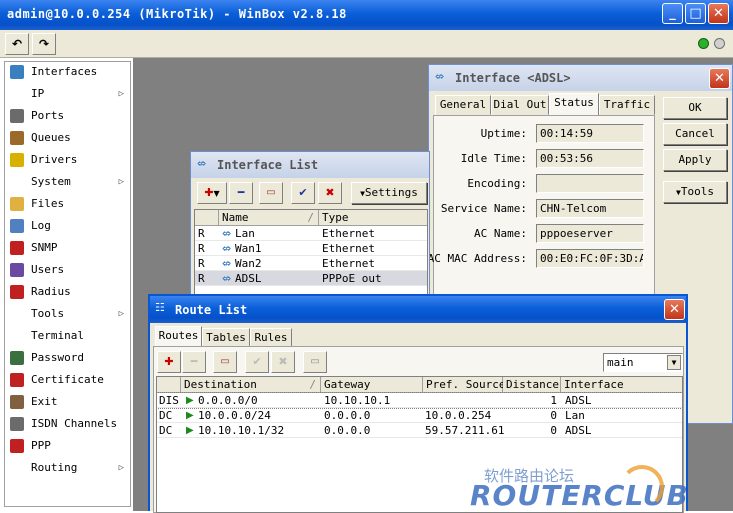  What do you see at coordinates (672, 13) in the screenshot?
I see `minimize-button: _` at bounding box center [672, 13].